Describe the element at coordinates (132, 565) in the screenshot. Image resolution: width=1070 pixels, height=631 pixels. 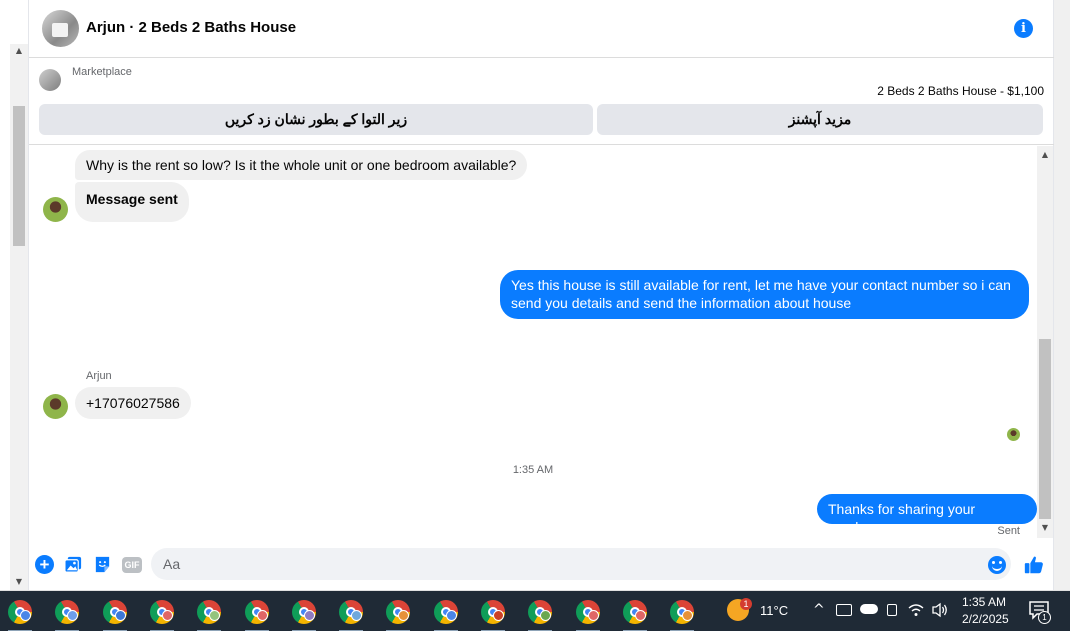
I see `gif-icon: GIF` at that location.